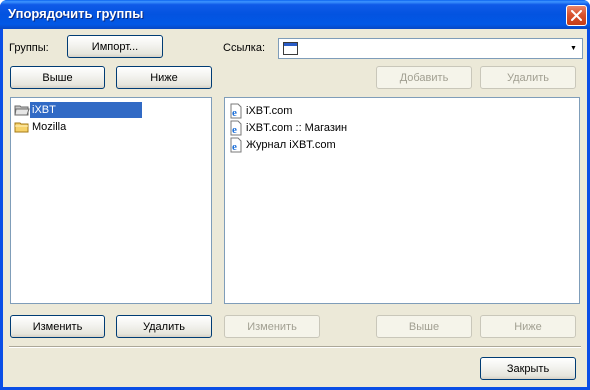 The height and width of the screenshot is (390, 590). I want to click on link-item-label: iXBT.com :: Магазин, so click(297, 128).